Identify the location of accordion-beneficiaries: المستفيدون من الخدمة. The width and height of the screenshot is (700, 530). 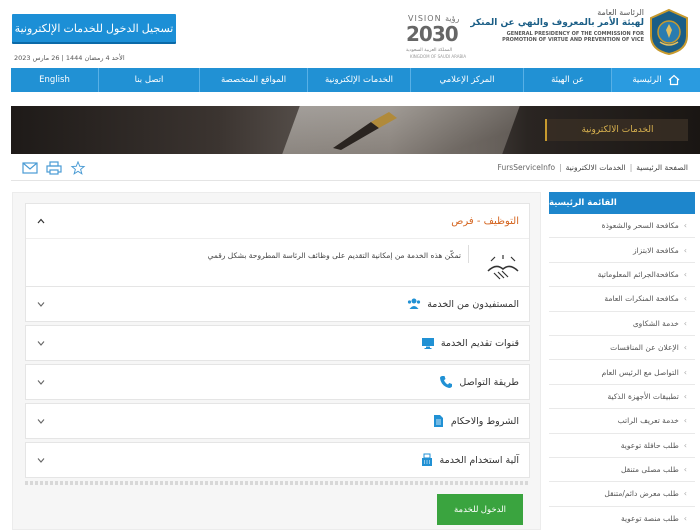
(277, 304).